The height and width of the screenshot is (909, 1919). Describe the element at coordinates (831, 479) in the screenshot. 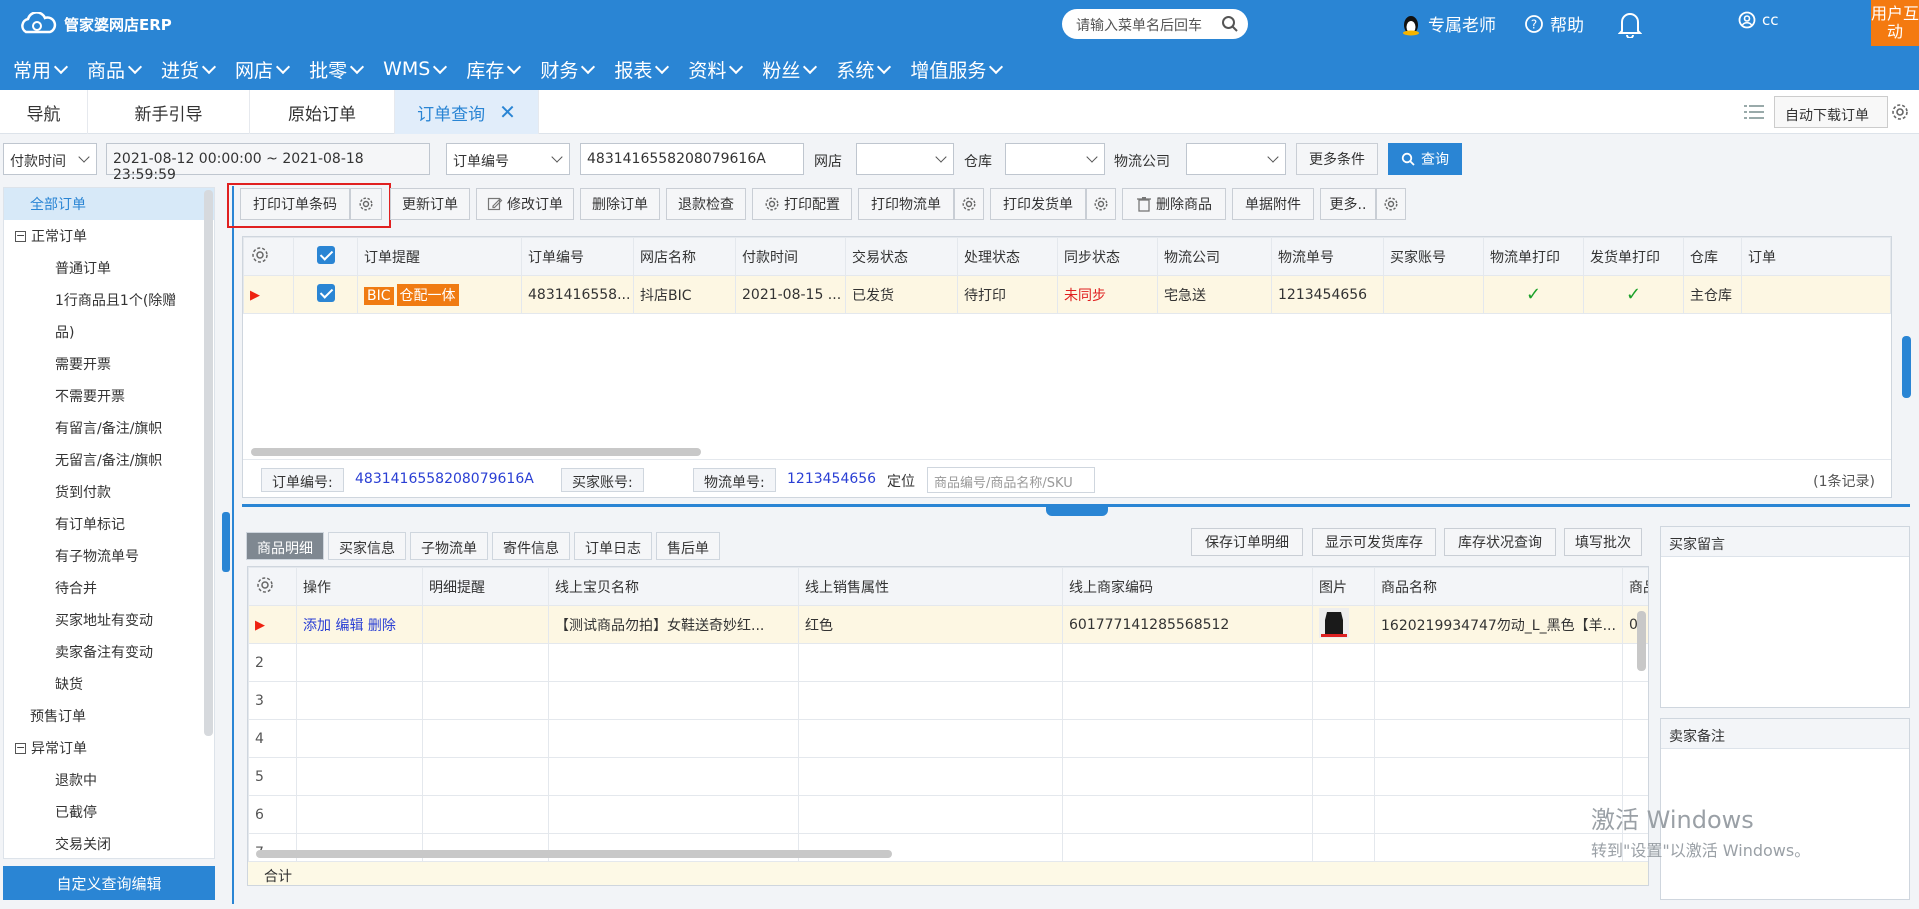

I see `tracking-no-value: 1213454656` at that location.